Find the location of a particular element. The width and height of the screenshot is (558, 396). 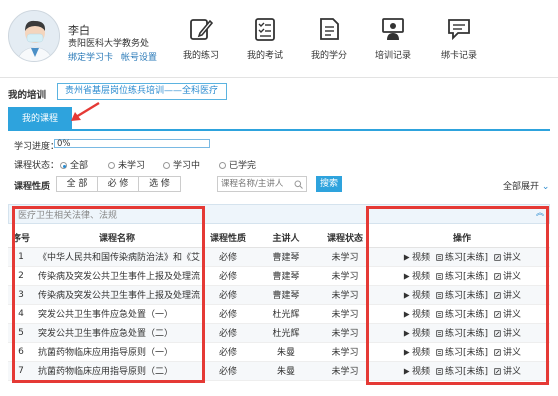

status-option-label: 学习中 is located at coordinates (187, 166).